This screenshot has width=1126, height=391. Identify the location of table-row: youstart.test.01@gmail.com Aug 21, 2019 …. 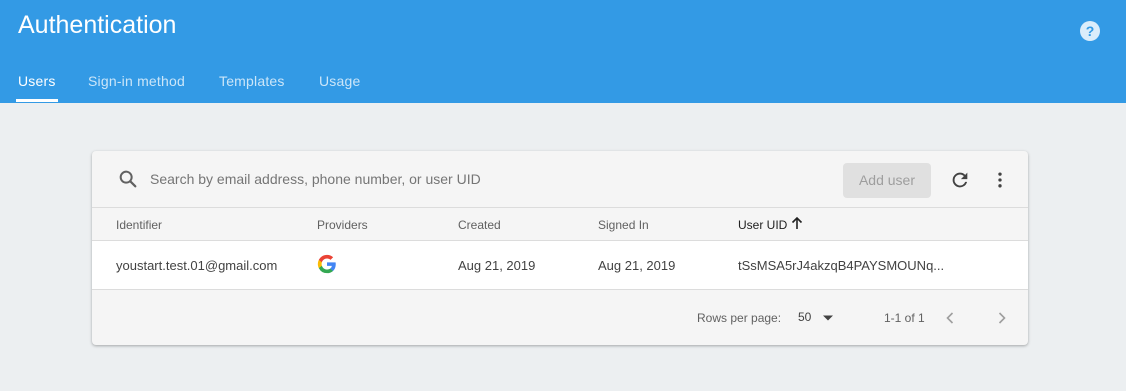
(560, 265).